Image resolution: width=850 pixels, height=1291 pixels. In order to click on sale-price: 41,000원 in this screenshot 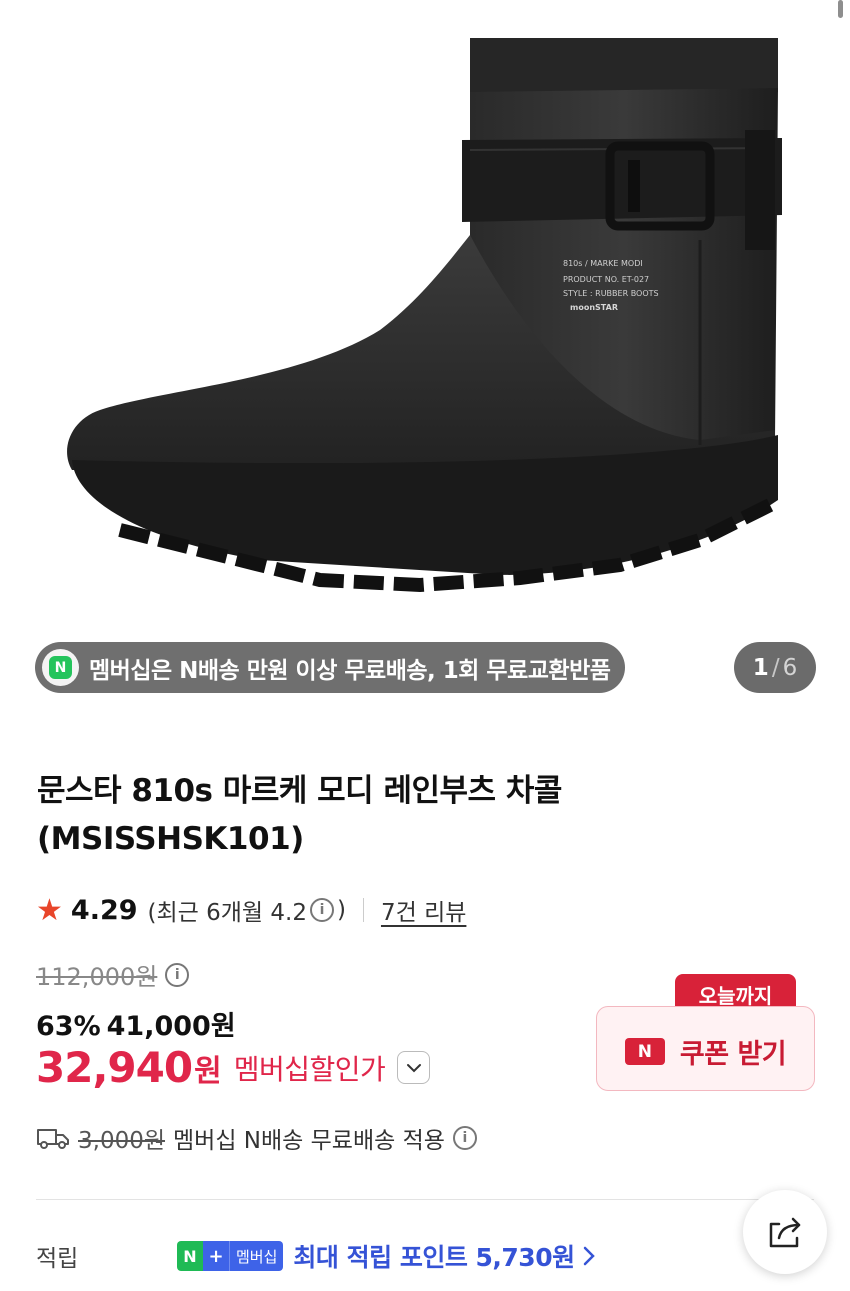, I will do `click(171, 1026)`.